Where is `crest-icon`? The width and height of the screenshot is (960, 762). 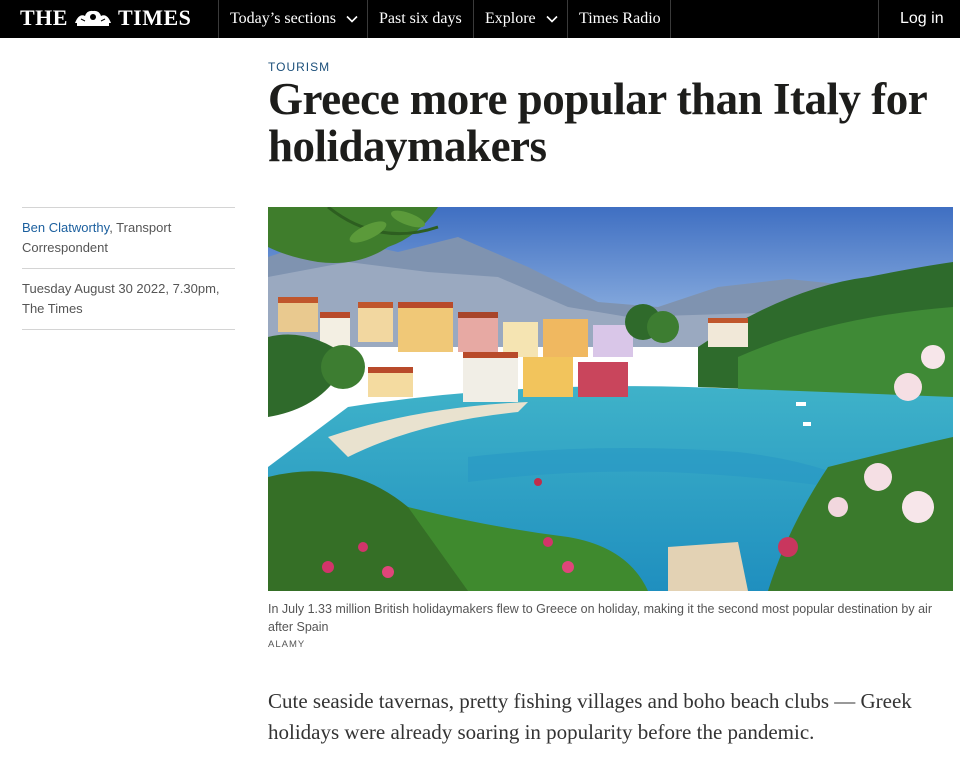
crest-icon is located at coordinates (92, 18).